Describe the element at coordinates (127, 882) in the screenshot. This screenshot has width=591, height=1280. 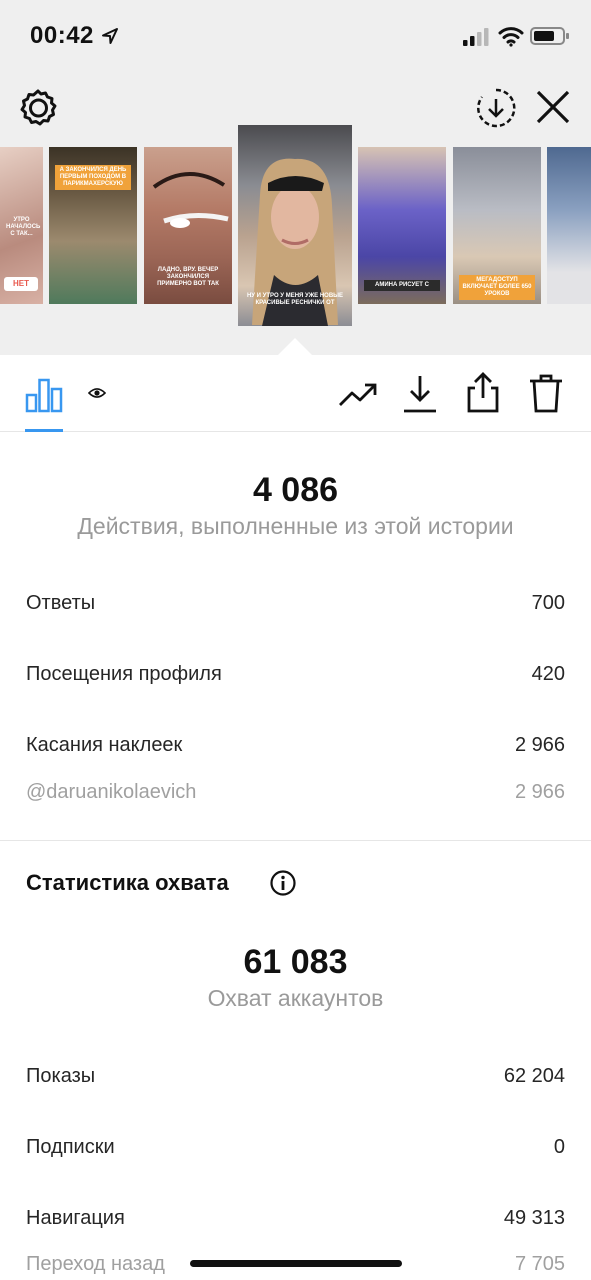
I see `reach-section-title: Статистика охвата` at that location.